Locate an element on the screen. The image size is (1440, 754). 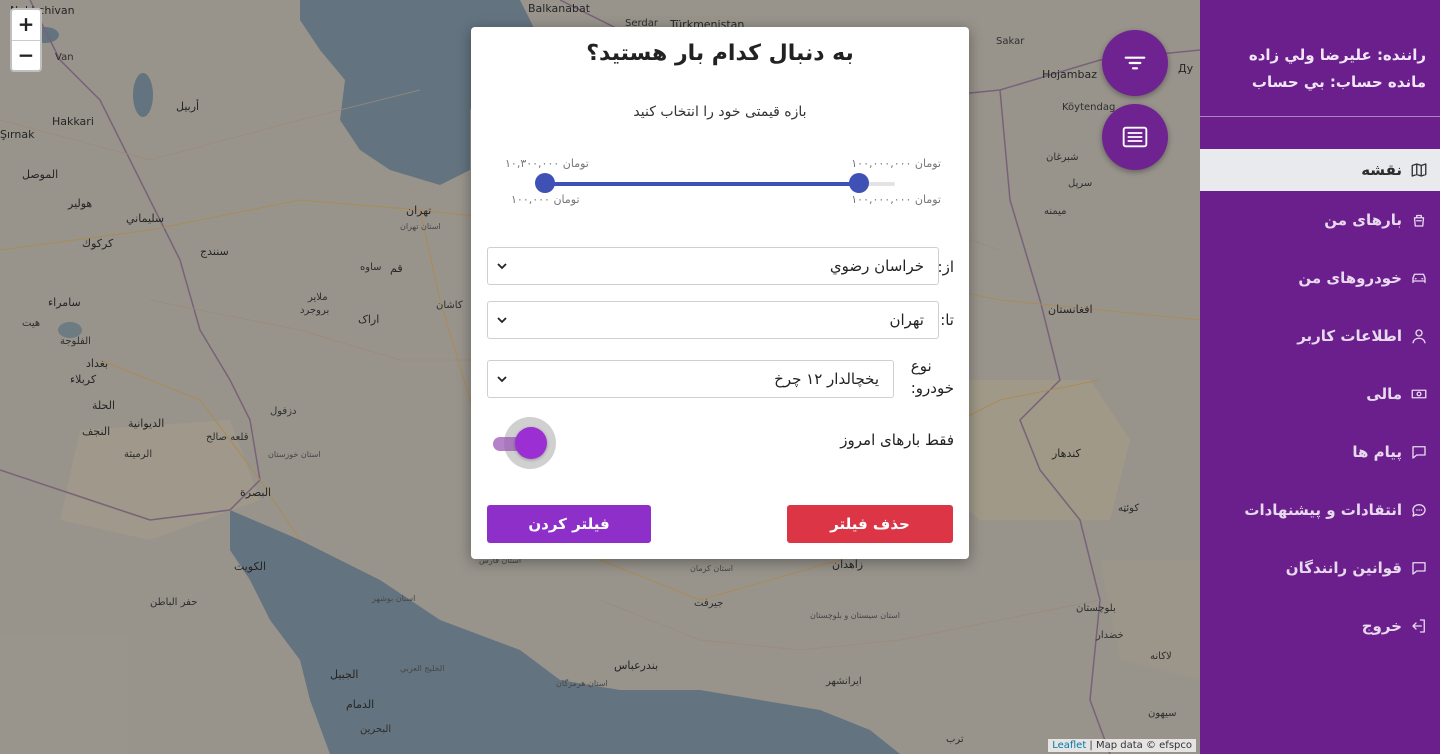
vehicle-value: يخچالدار ۱۲ چرخ is located at coordinates (826, 379).